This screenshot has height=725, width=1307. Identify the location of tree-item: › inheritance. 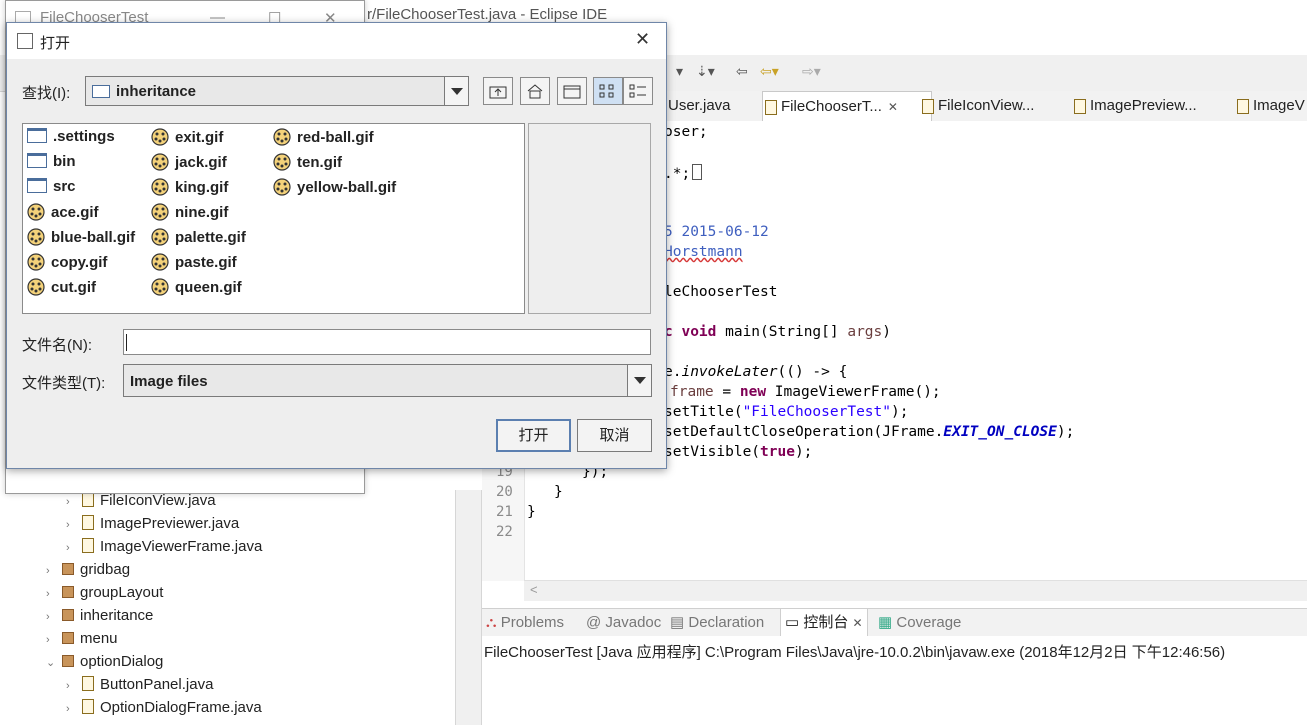
(99, 615).